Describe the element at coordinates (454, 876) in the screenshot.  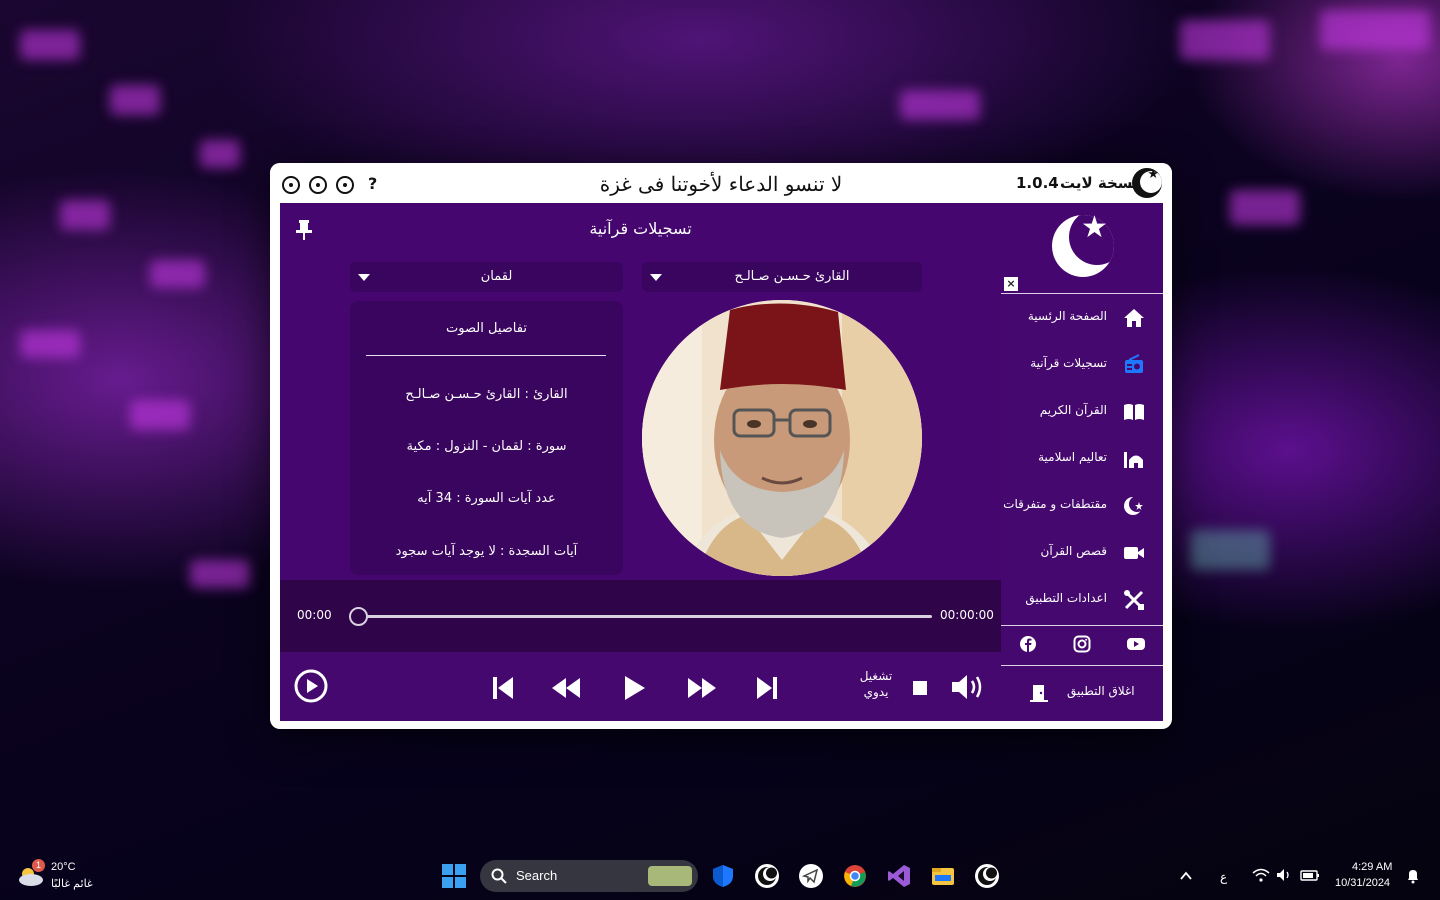
I see `windows-start-icon` at that location.